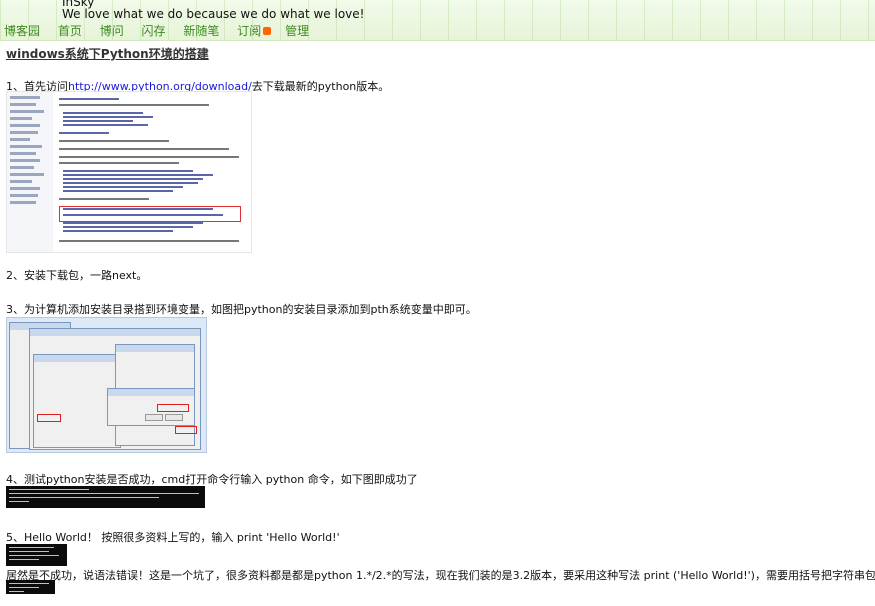  What do you see at coordinates (106, 385) in the screenshot?
I see `environment-variables-screenshot` at bounding box center [106, 385].